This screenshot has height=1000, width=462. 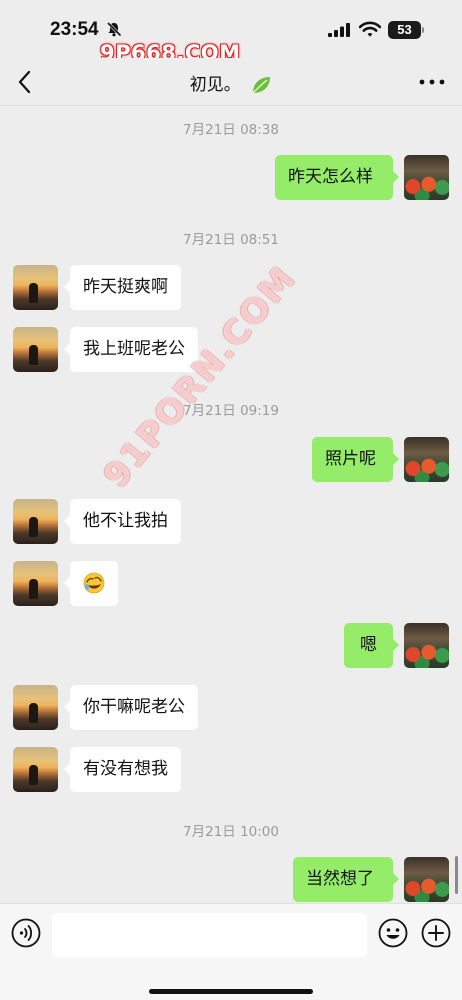 What do you see at coordinates (436, 933) in the screenshot?
I see `plus-button` at bounding box center [436, 933].